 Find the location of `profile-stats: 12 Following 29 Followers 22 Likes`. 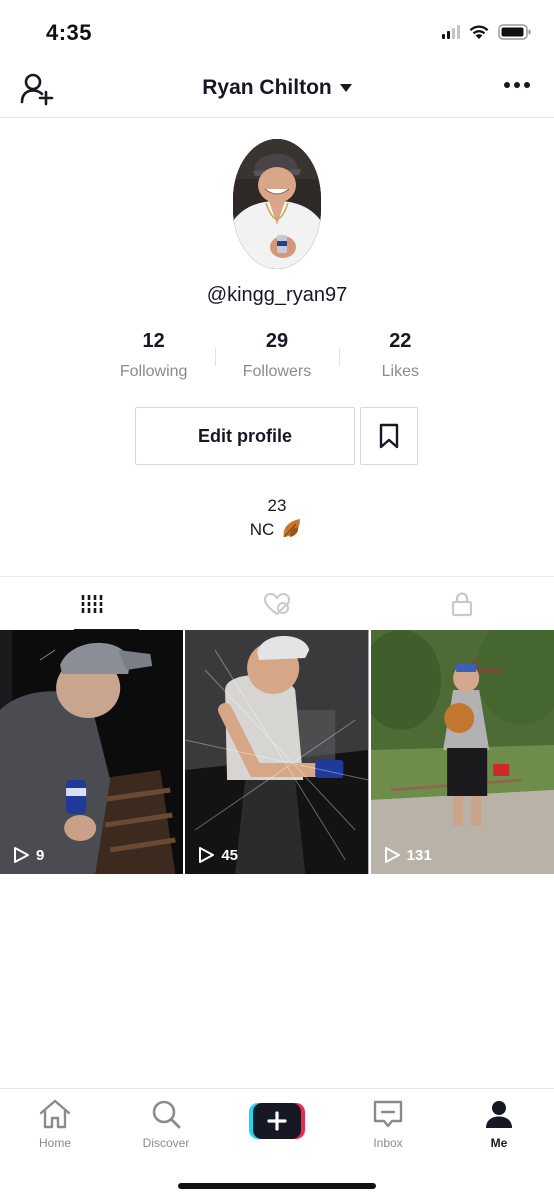

profile-stats: 12 Following 29 Followers 22 Likes is located at coordinates (277, 360).